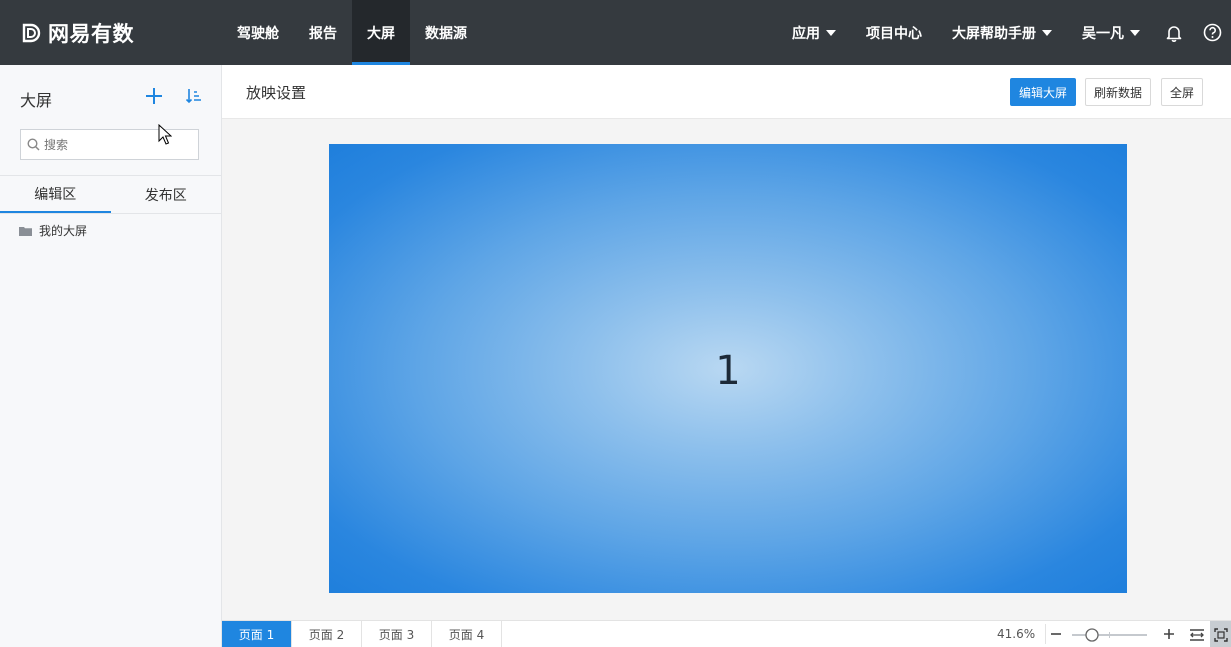  Describe the element at coordinates (1043, 92) in the screenshot. I see `edit-screen-button: 编辑大屏` at that location.